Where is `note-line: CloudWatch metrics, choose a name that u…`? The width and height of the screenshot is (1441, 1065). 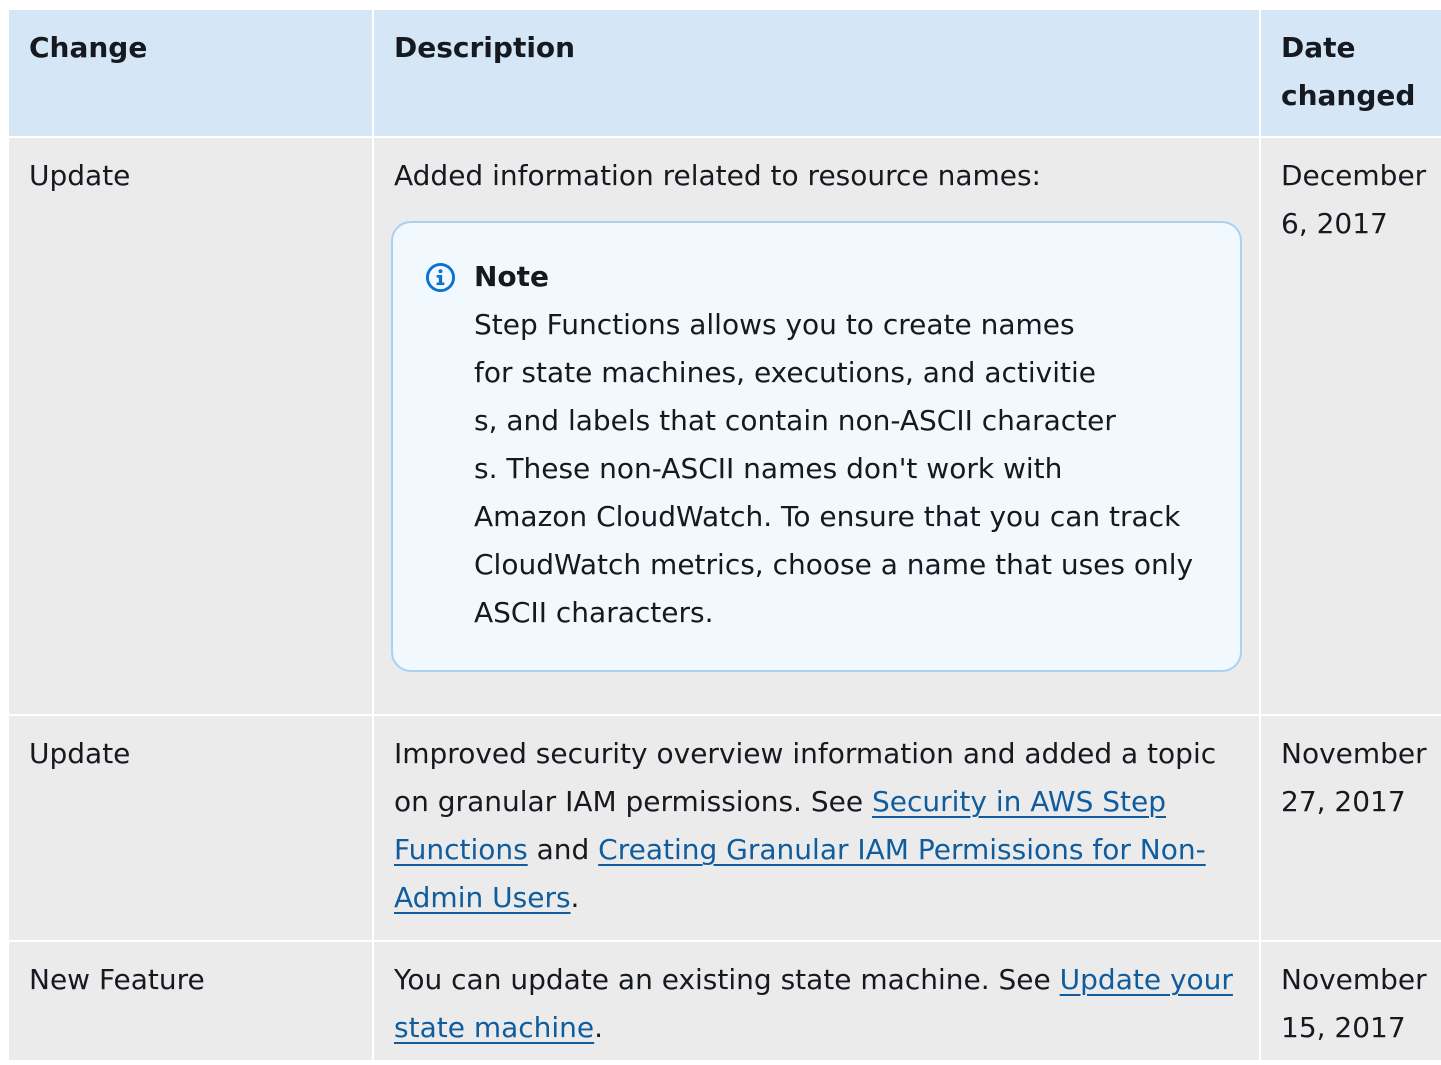
note-line: CloudWatch metrics, choose a name that u… is located at coordinates (834, 564).